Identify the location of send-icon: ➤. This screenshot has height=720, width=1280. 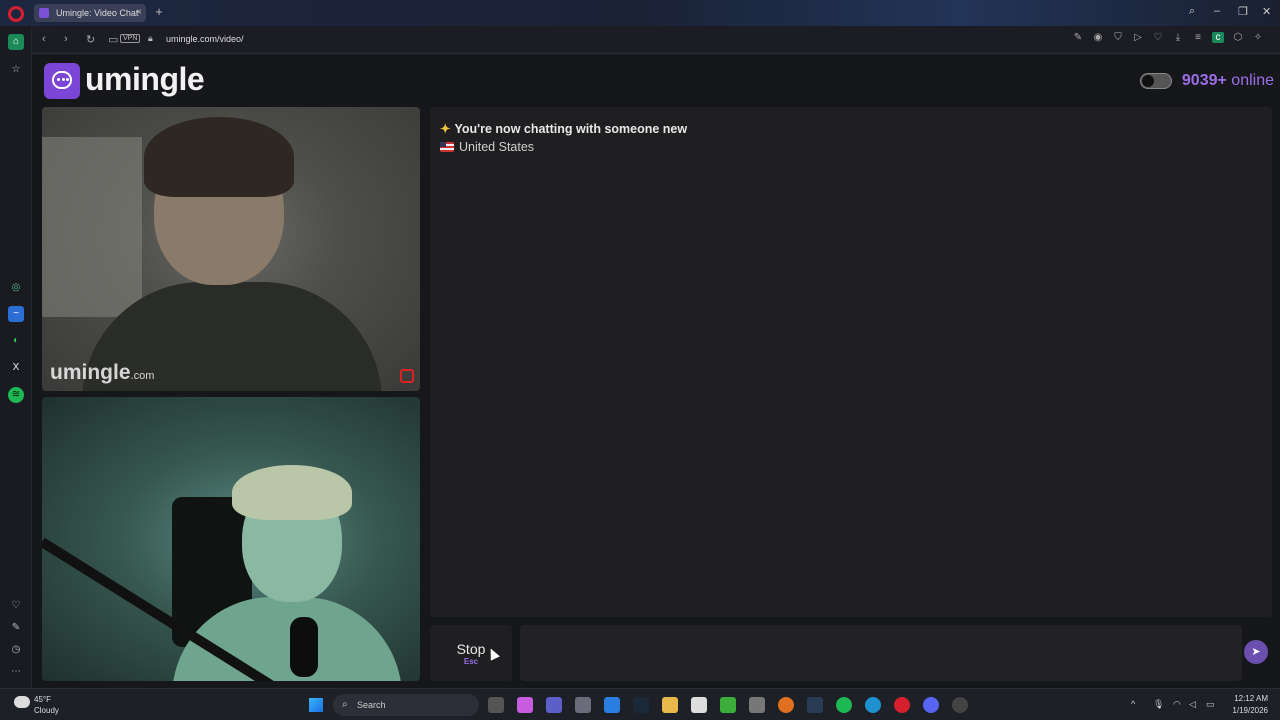
(1256, 652).